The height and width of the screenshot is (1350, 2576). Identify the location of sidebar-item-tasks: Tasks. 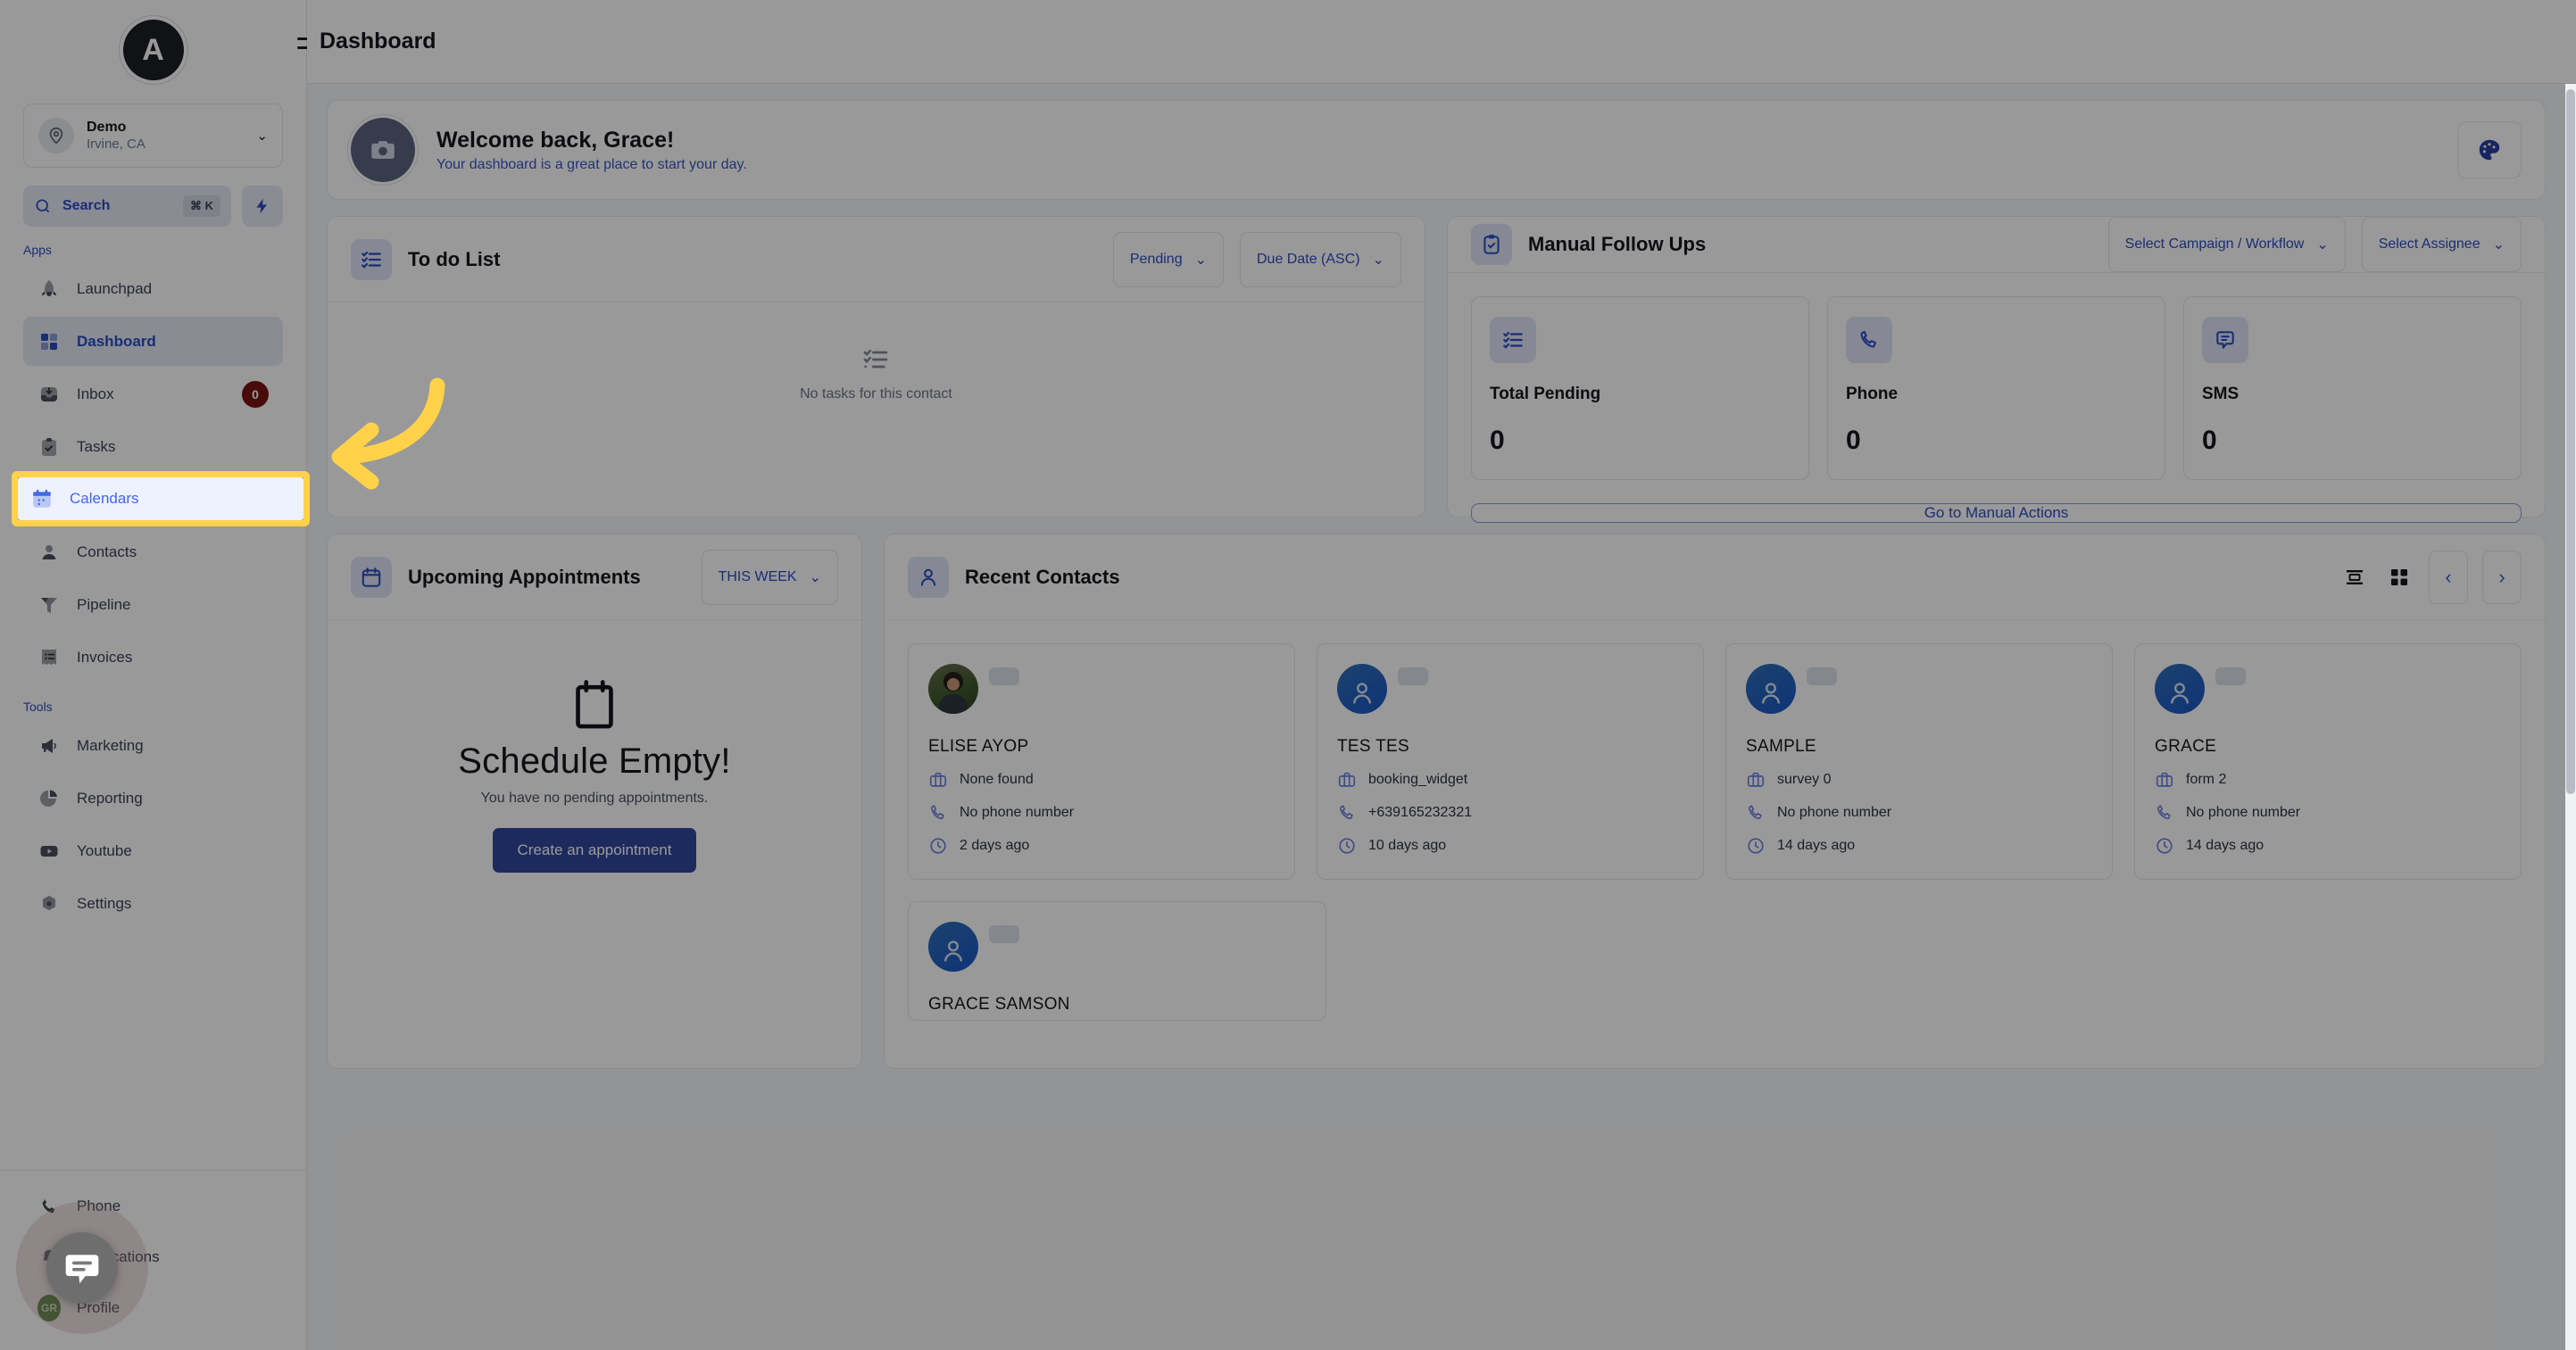
(153, 446).